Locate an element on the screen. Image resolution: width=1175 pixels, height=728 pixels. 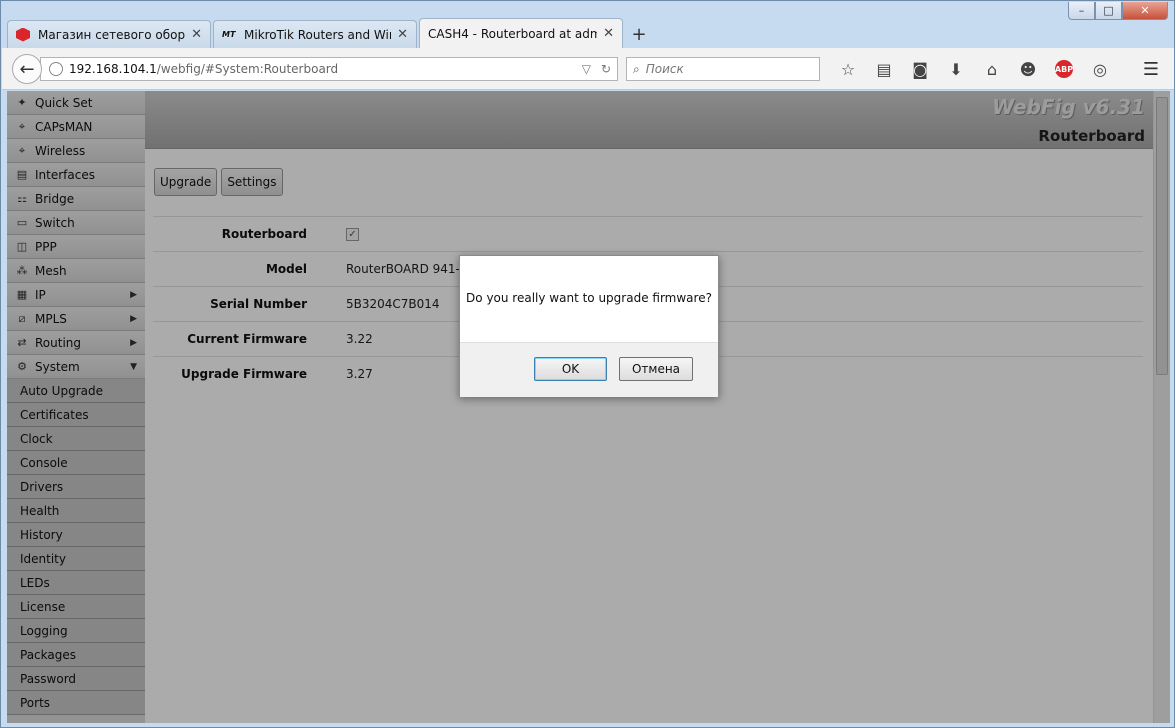
dropdown-arrow-icon: ▽ is located at coordinates (586, 69).